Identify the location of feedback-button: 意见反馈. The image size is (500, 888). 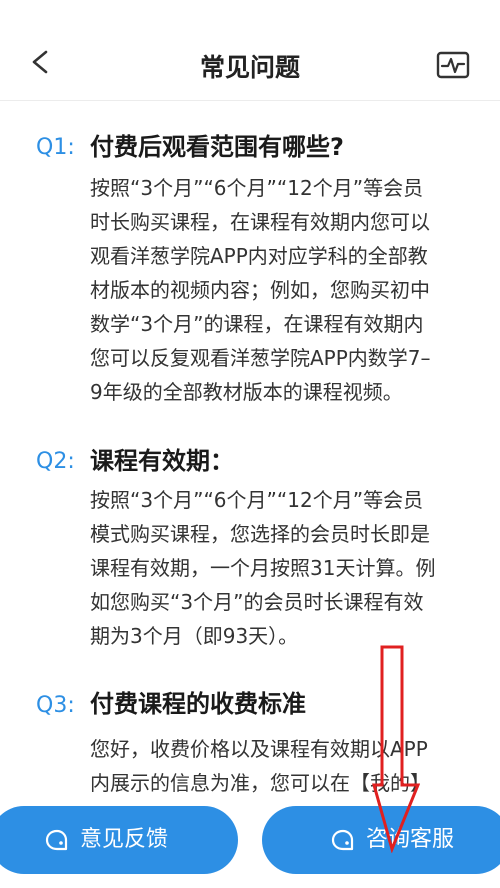
(119, 840).